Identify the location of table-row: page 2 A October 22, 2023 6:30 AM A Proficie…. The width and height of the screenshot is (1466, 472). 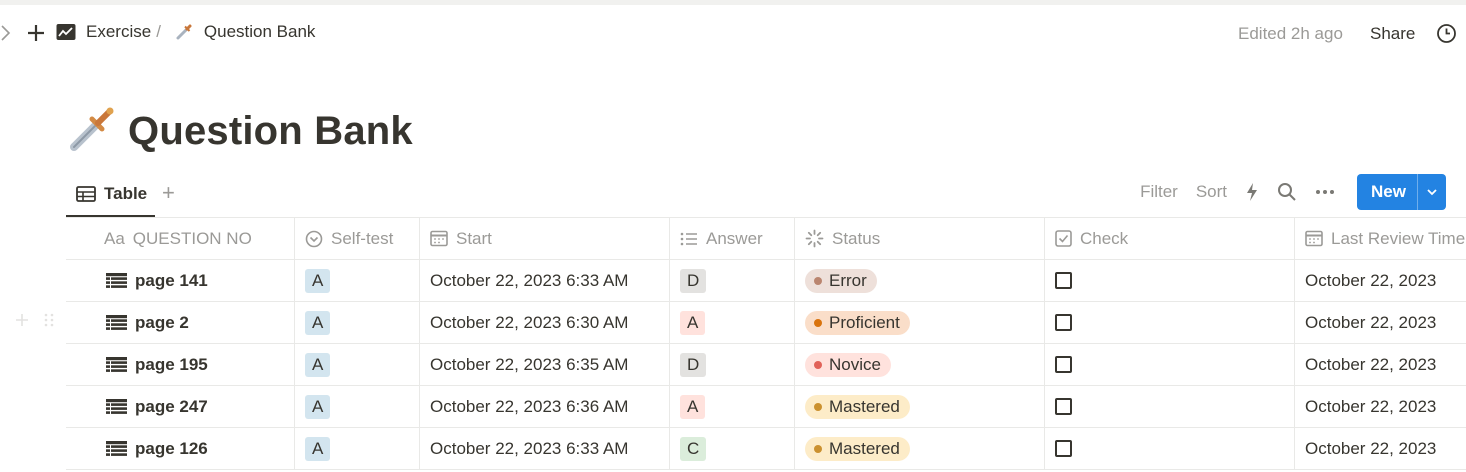
(766, 323).